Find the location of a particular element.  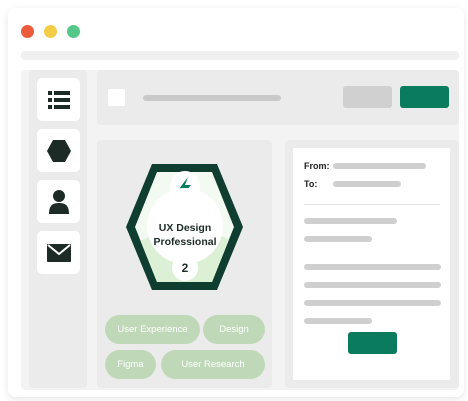

sidebar-item-list is located at coordinates (58, 99).